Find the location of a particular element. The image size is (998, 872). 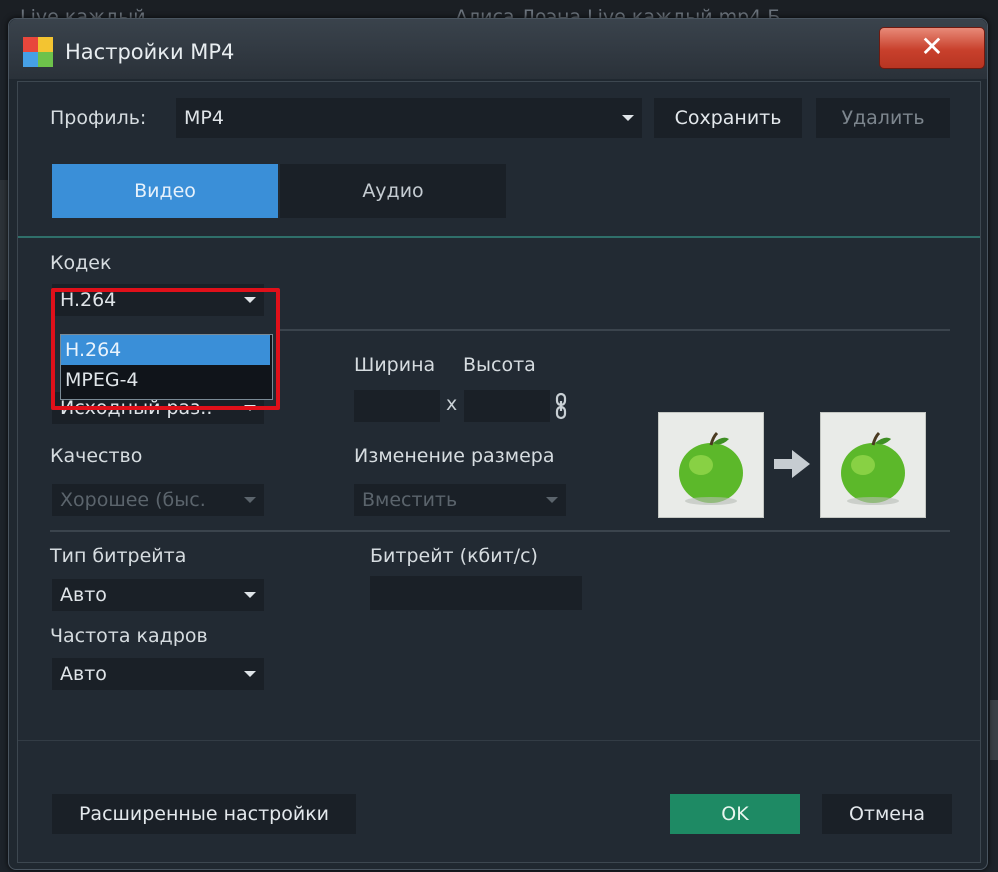

chain-link-icon is located at coordinates (561, 406).